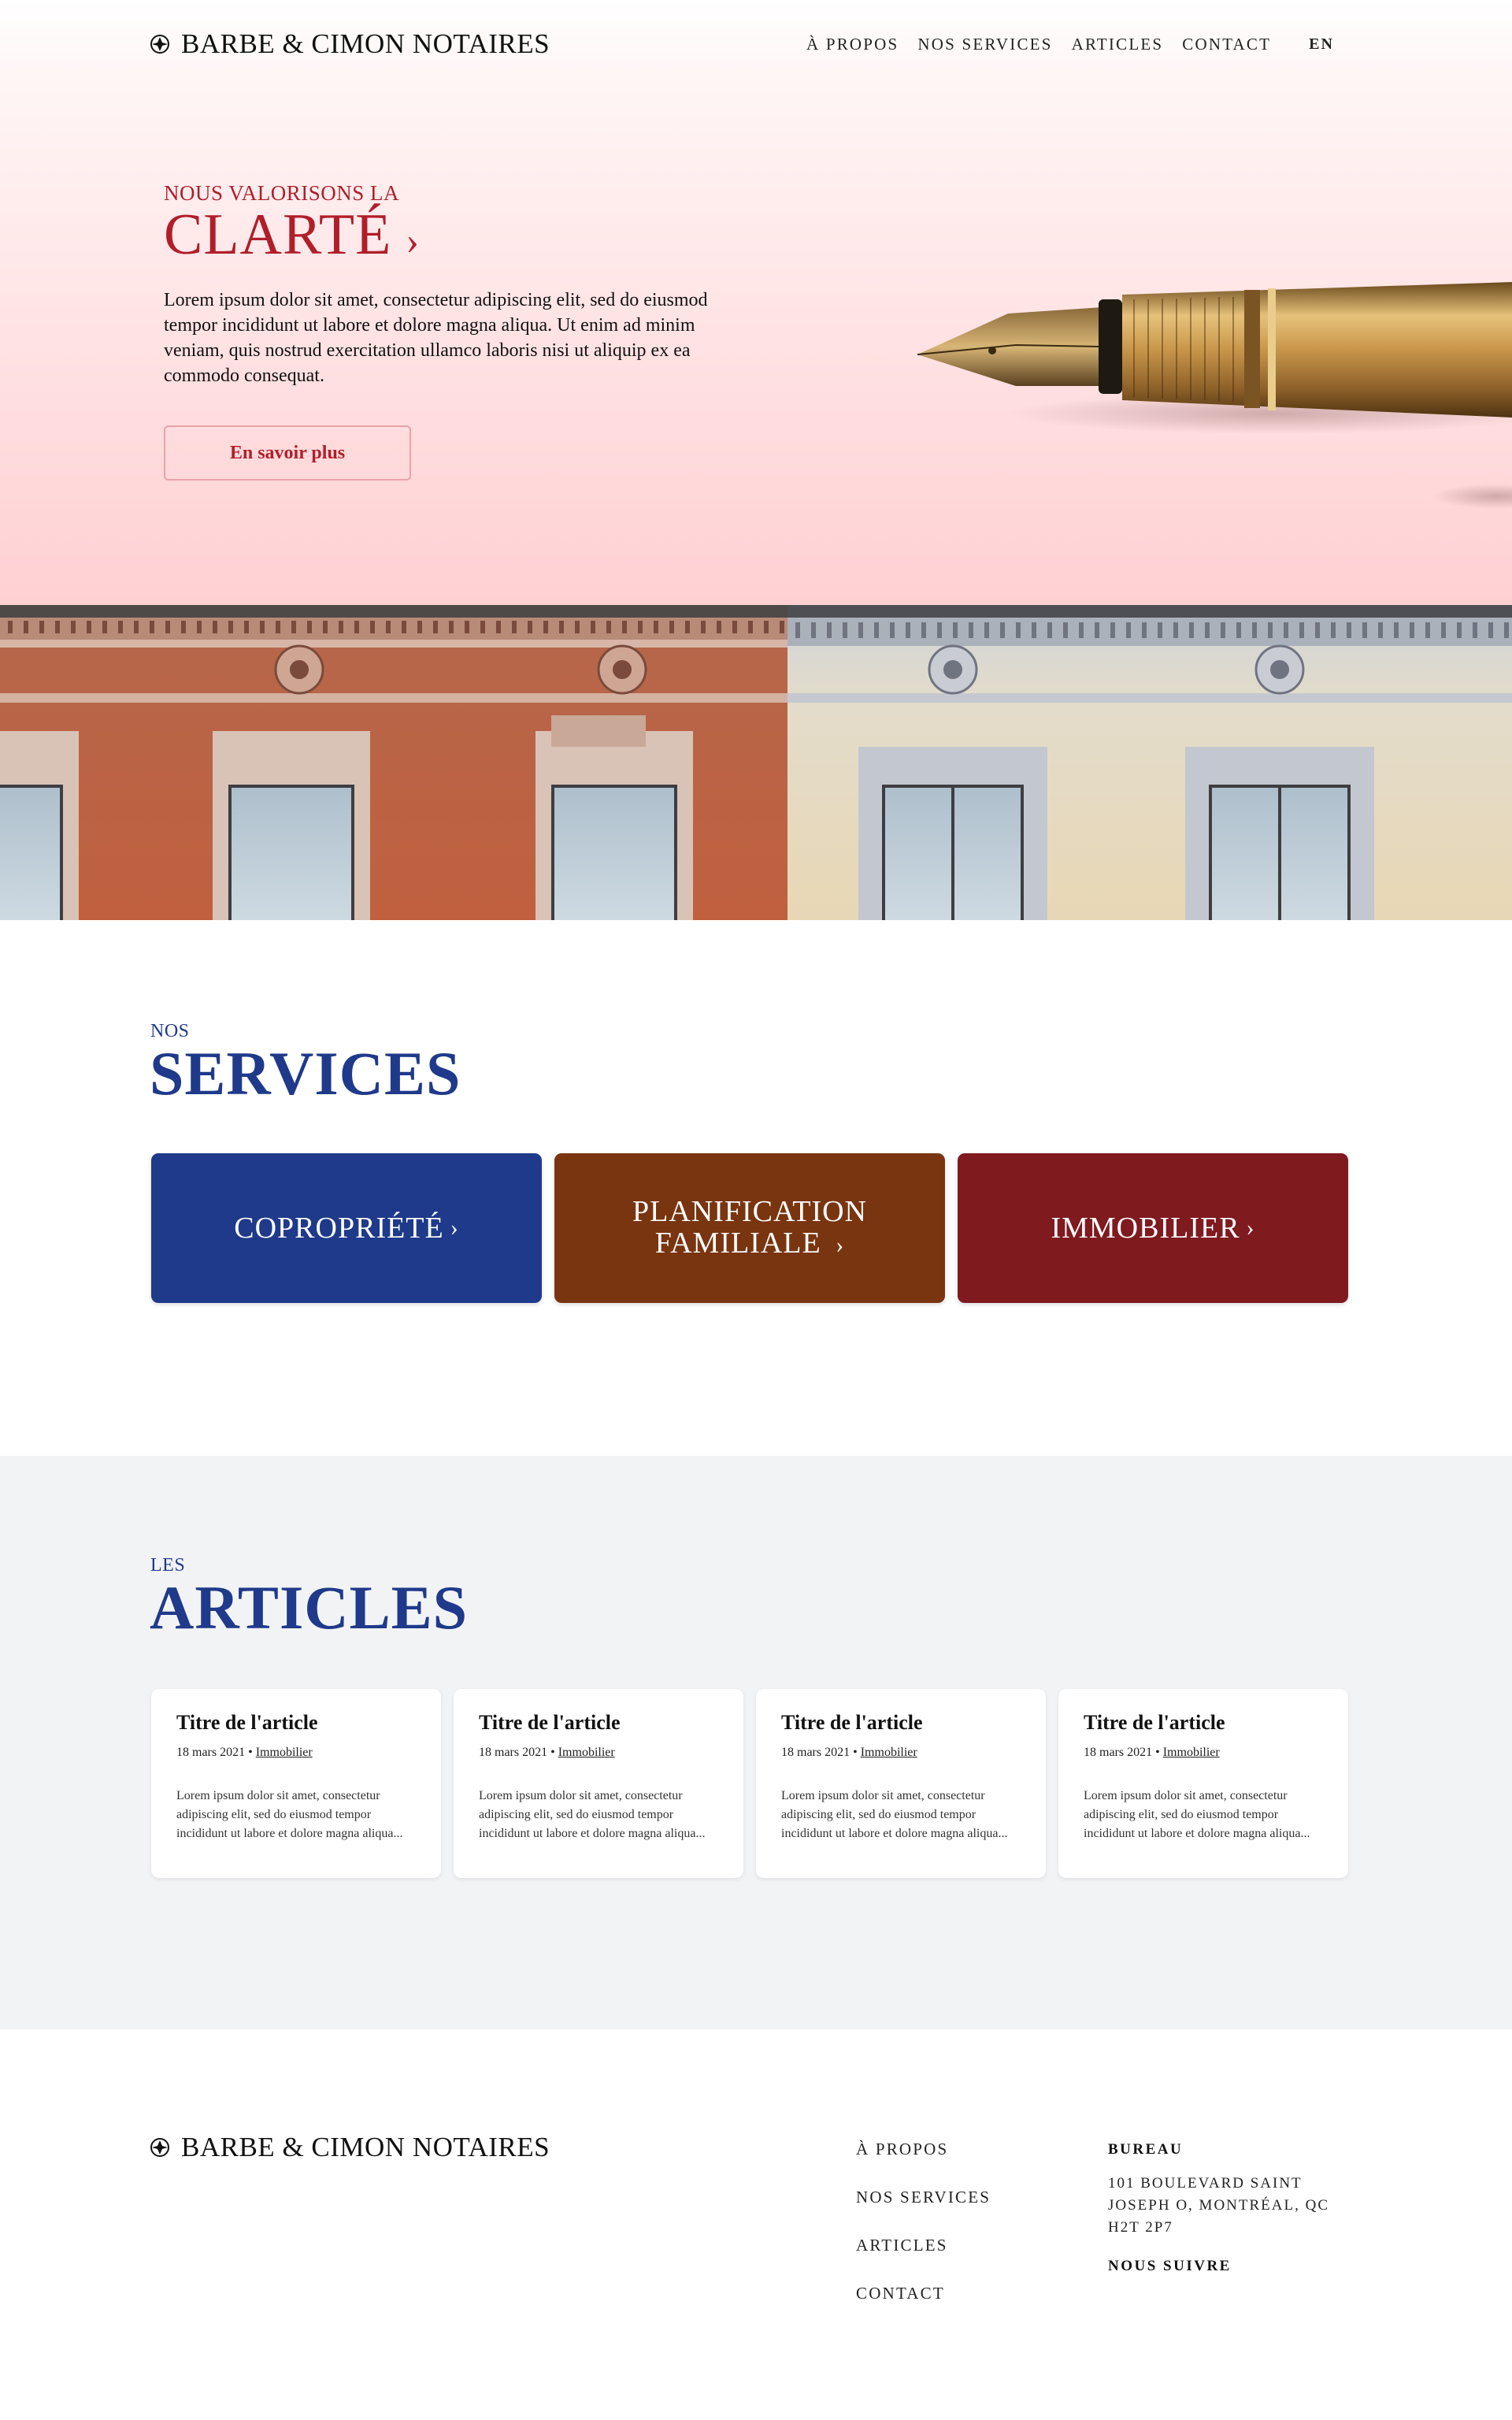 This screenshot has height=2420, width=1512. Describe the element at coordinates (1118, 44) in the screenshot. I see `nav-item-articles: ARTICLES` at that location.